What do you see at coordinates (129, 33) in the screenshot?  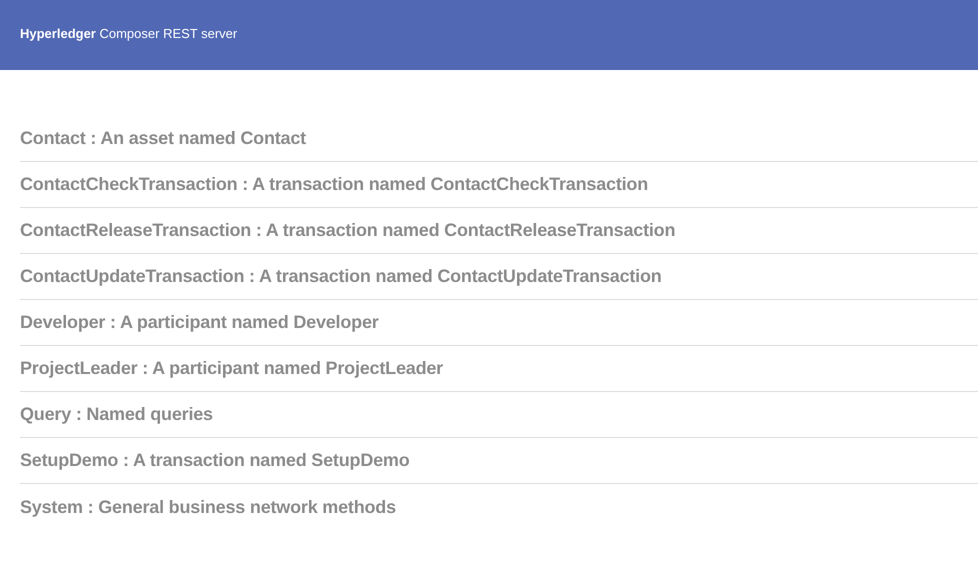 I see `app-title: Hyperledger Composer REST server` at bounding box center [129, 33].